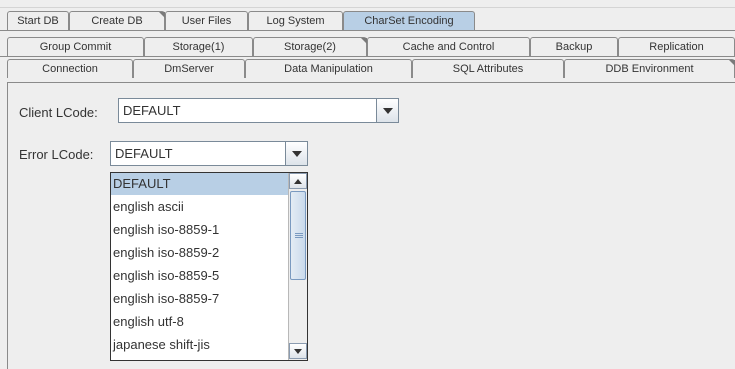  I want to click on tab-label: Group Commit, so click(75, 47).